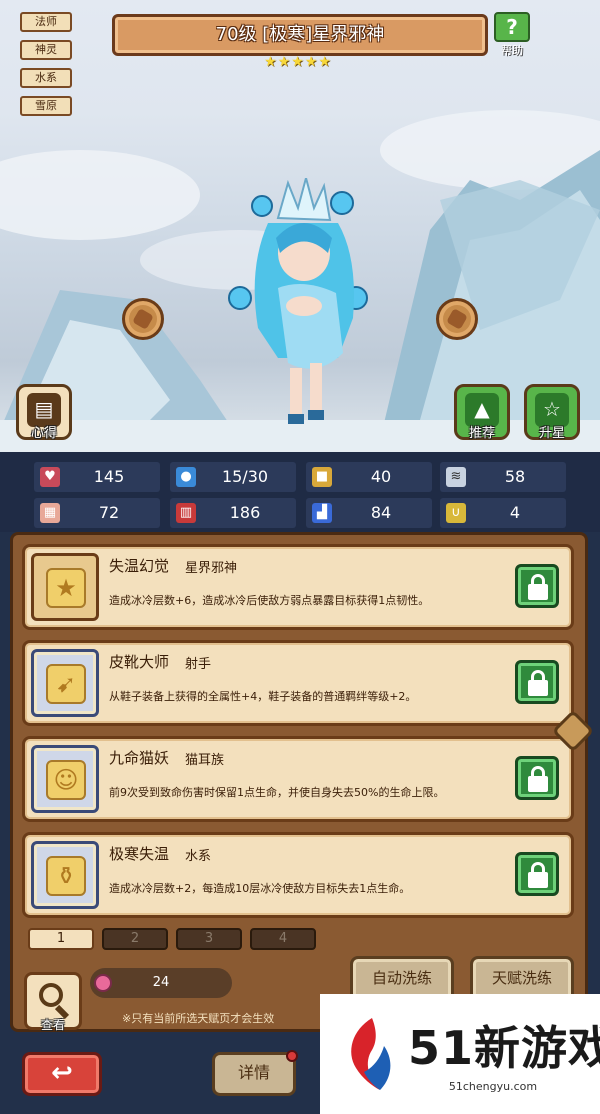 The height and width of the screenshot is (1114, 600). I want to click on page-tab-1: 1, so click(61, 939).